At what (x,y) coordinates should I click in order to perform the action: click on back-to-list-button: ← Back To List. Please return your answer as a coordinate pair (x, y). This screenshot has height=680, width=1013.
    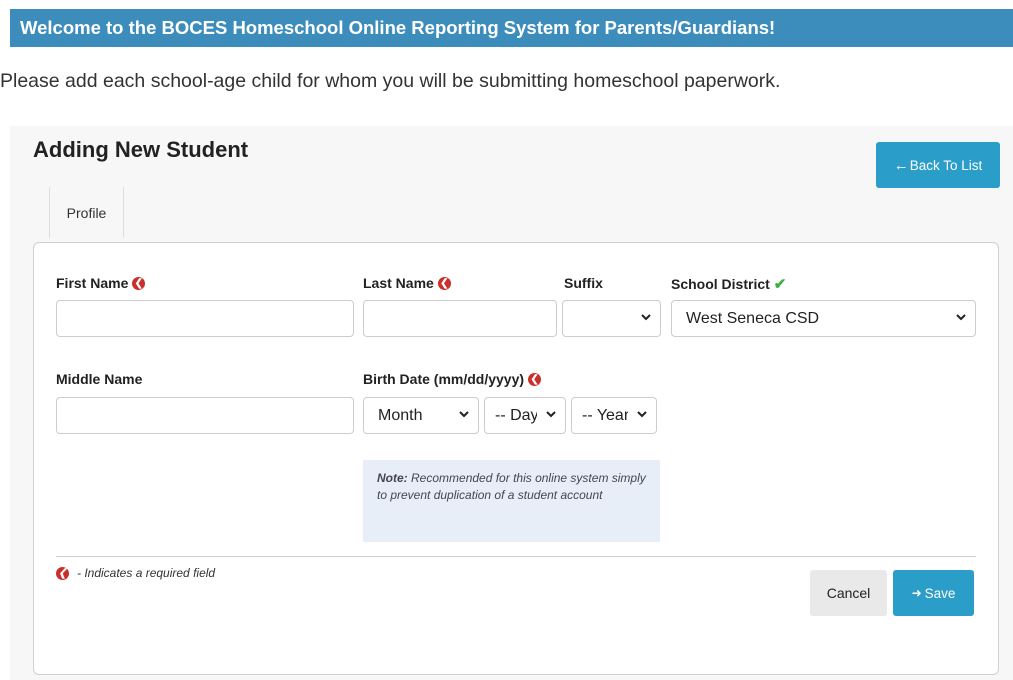
    Looking at the image, I should click on (938, 165).